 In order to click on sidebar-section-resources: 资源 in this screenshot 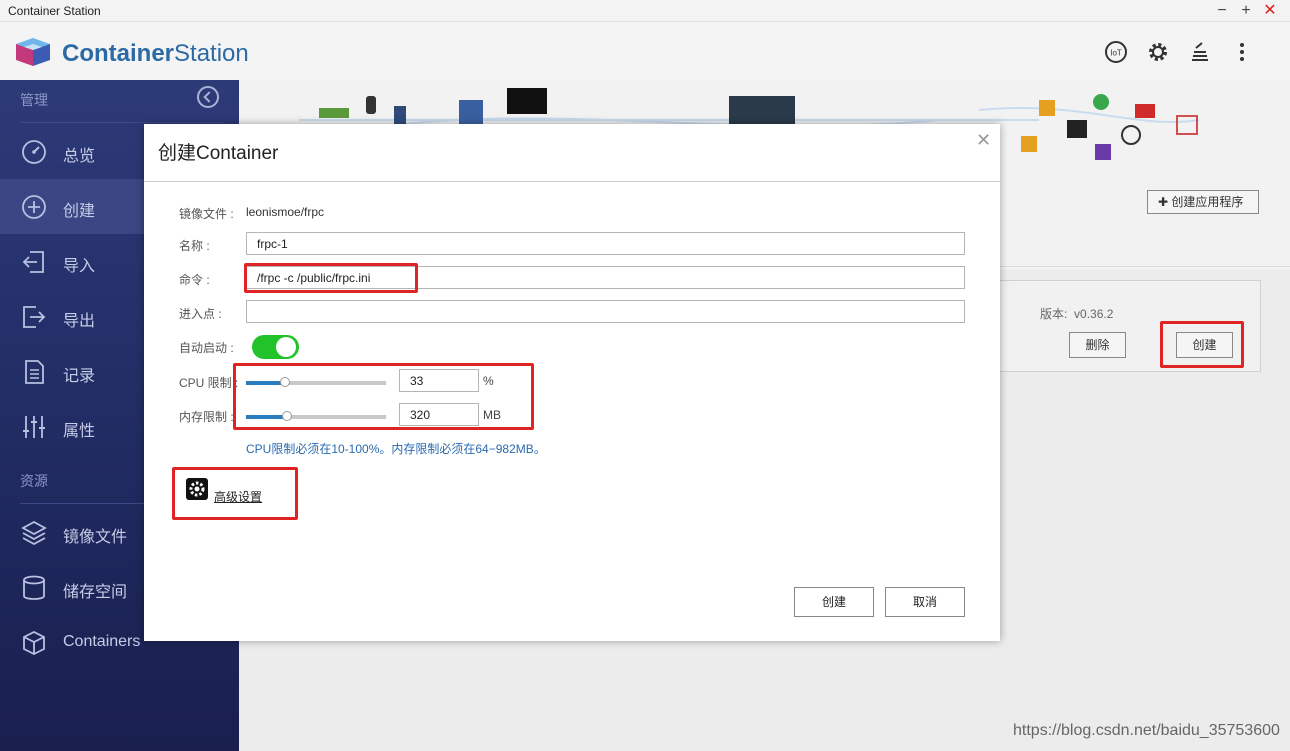, I will do `click(34, 481)`.